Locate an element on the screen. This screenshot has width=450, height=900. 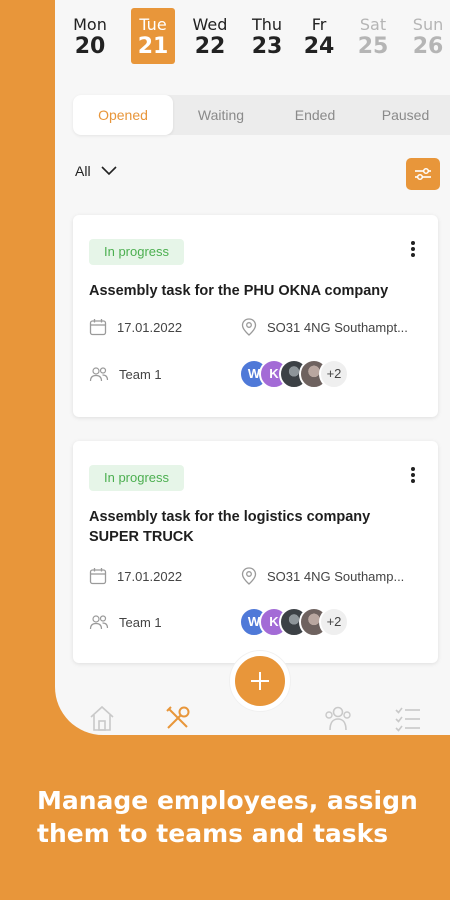
tools-icon is located at coordinates (178, 718).